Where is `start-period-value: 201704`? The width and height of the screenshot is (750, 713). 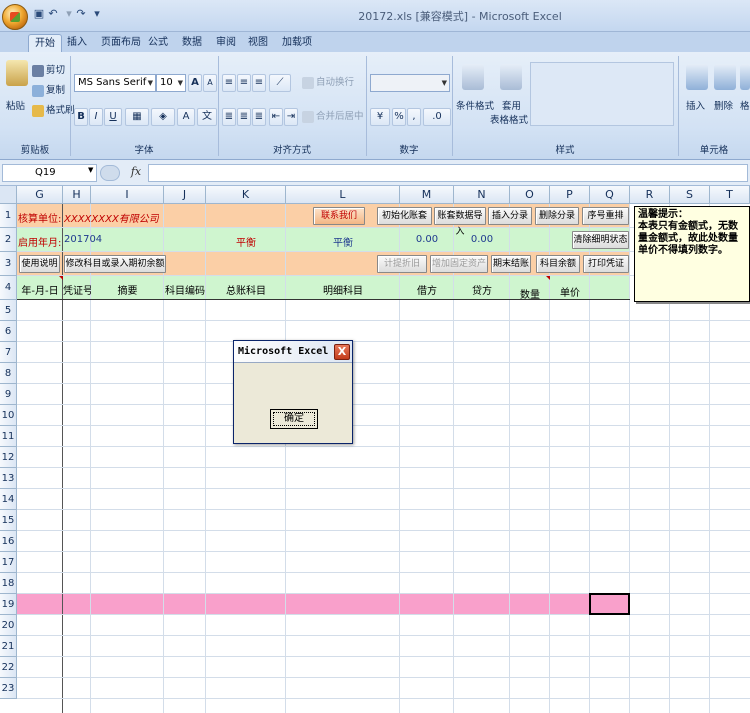
start-period-value: 201704 is located at coordinates (83, 239).